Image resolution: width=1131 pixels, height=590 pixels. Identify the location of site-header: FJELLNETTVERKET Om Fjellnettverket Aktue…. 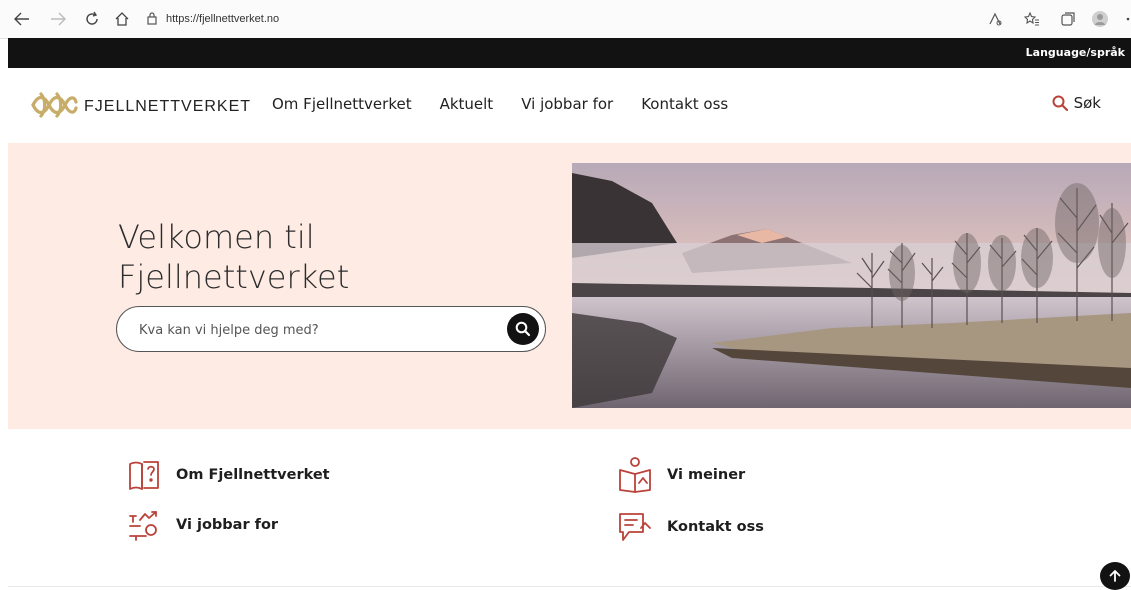
(569, 105).